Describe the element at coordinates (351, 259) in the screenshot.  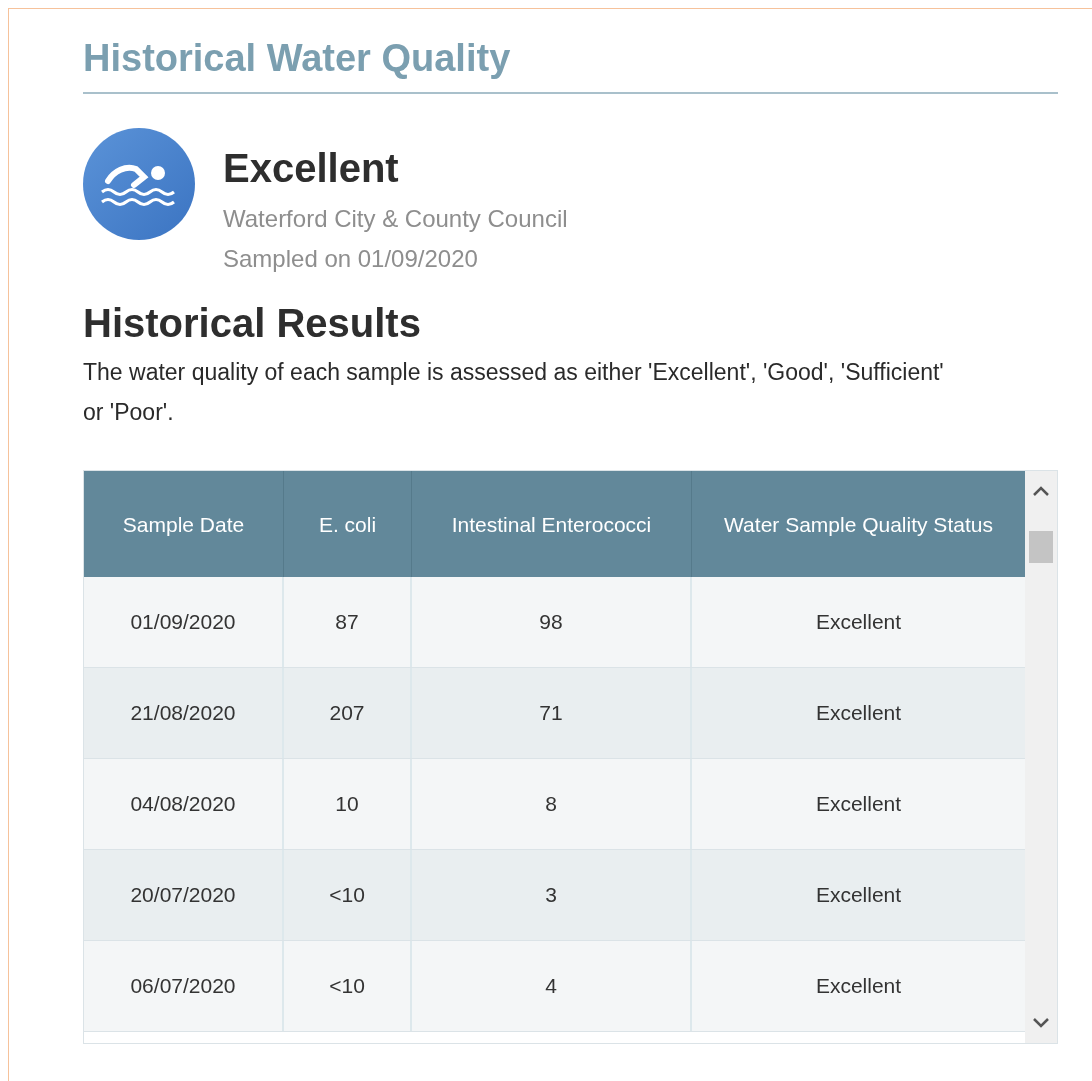
I see `sampled-date: Sampled on 01/09/2020` at that location.